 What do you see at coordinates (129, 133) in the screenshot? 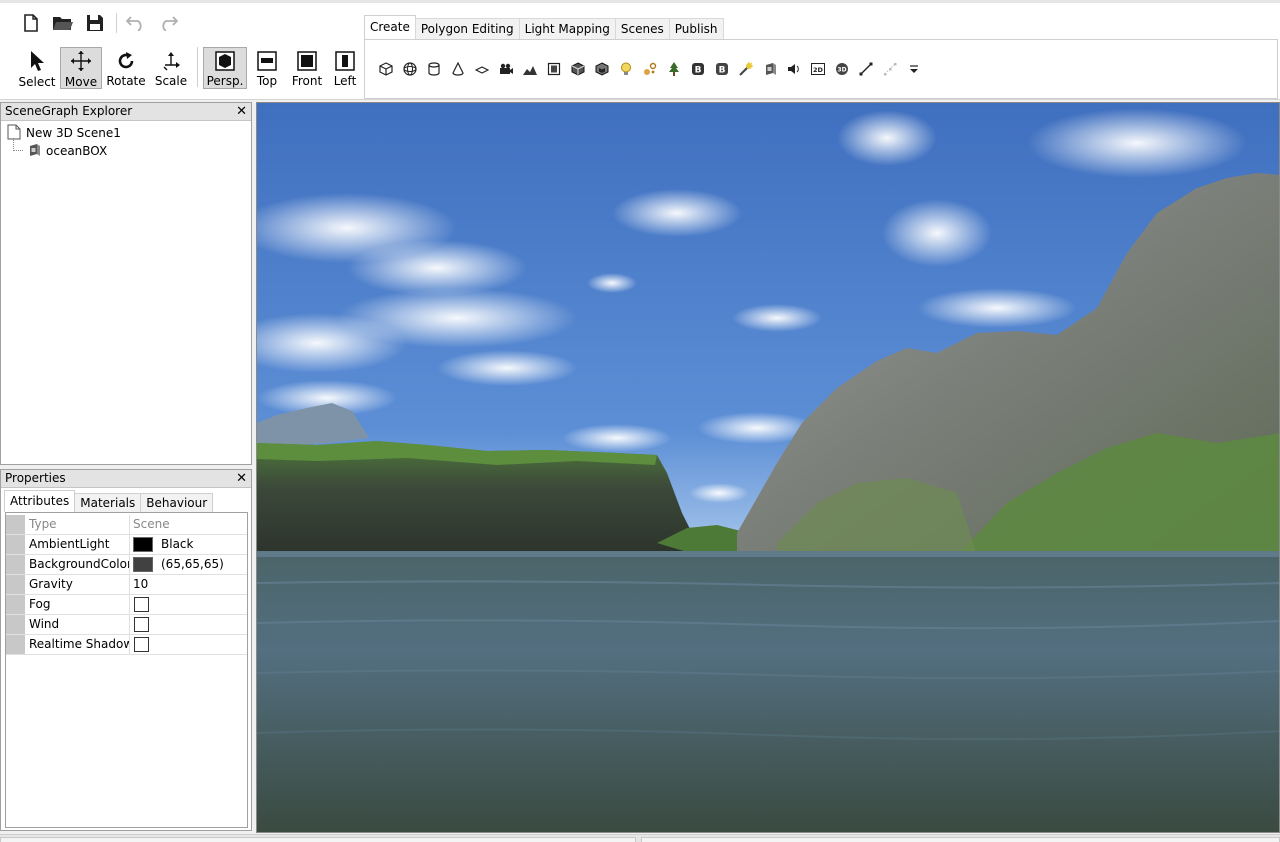
I see `tree-item-root: New 3D Scene1` at bounding box center [129, 133].